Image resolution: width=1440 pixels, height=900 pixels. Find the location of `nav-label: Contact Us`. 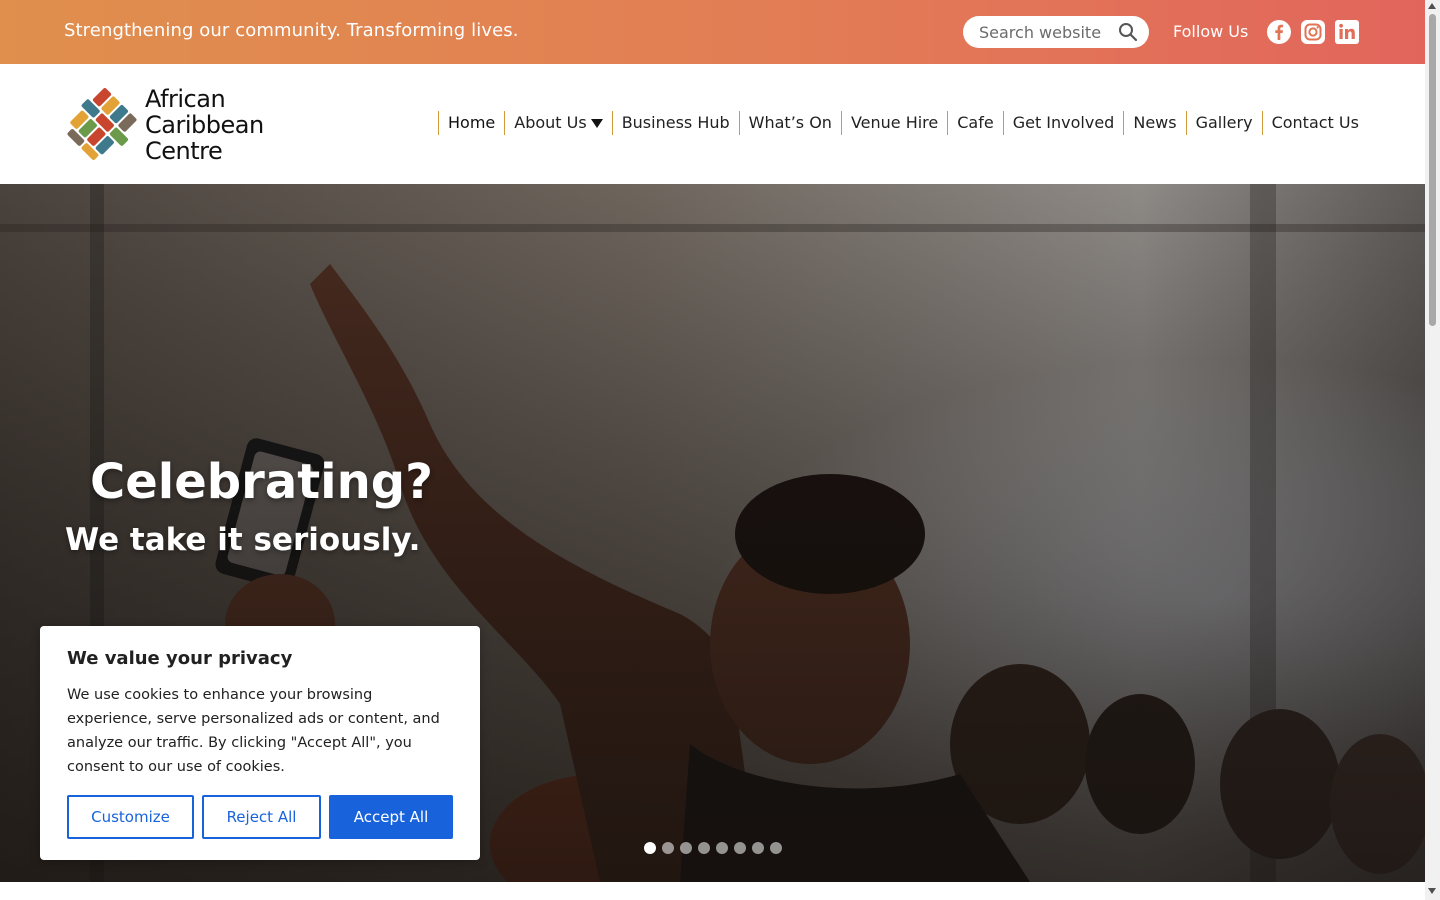

nav-label: Contact Us is located at coordinates (1315, 122).